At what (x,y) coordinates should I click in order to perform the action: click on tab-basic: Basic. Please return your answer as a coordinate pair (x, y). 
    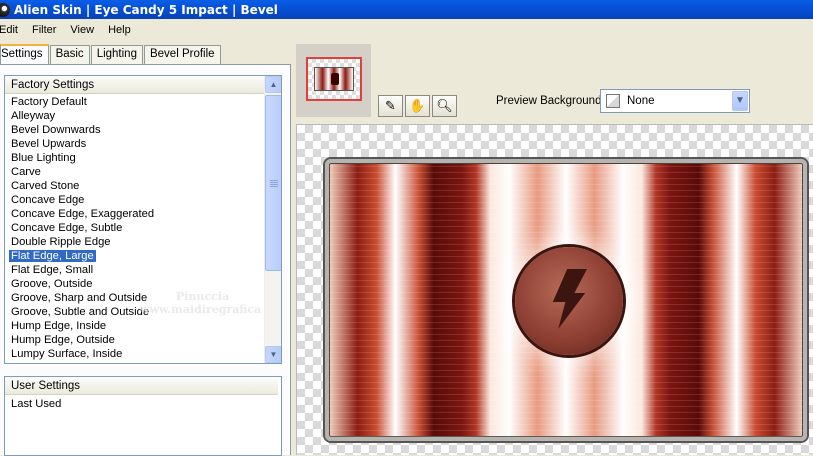
    Looking at the image, I should click on (69, 54).